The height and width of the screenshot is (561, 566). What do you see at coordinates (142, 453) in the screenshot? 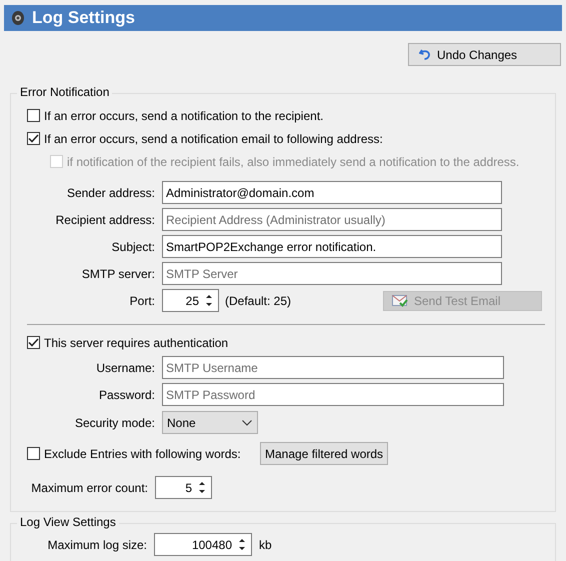
I see `checkbox-label: Exclude Entries with following words:` at bounding box center [142, 453].